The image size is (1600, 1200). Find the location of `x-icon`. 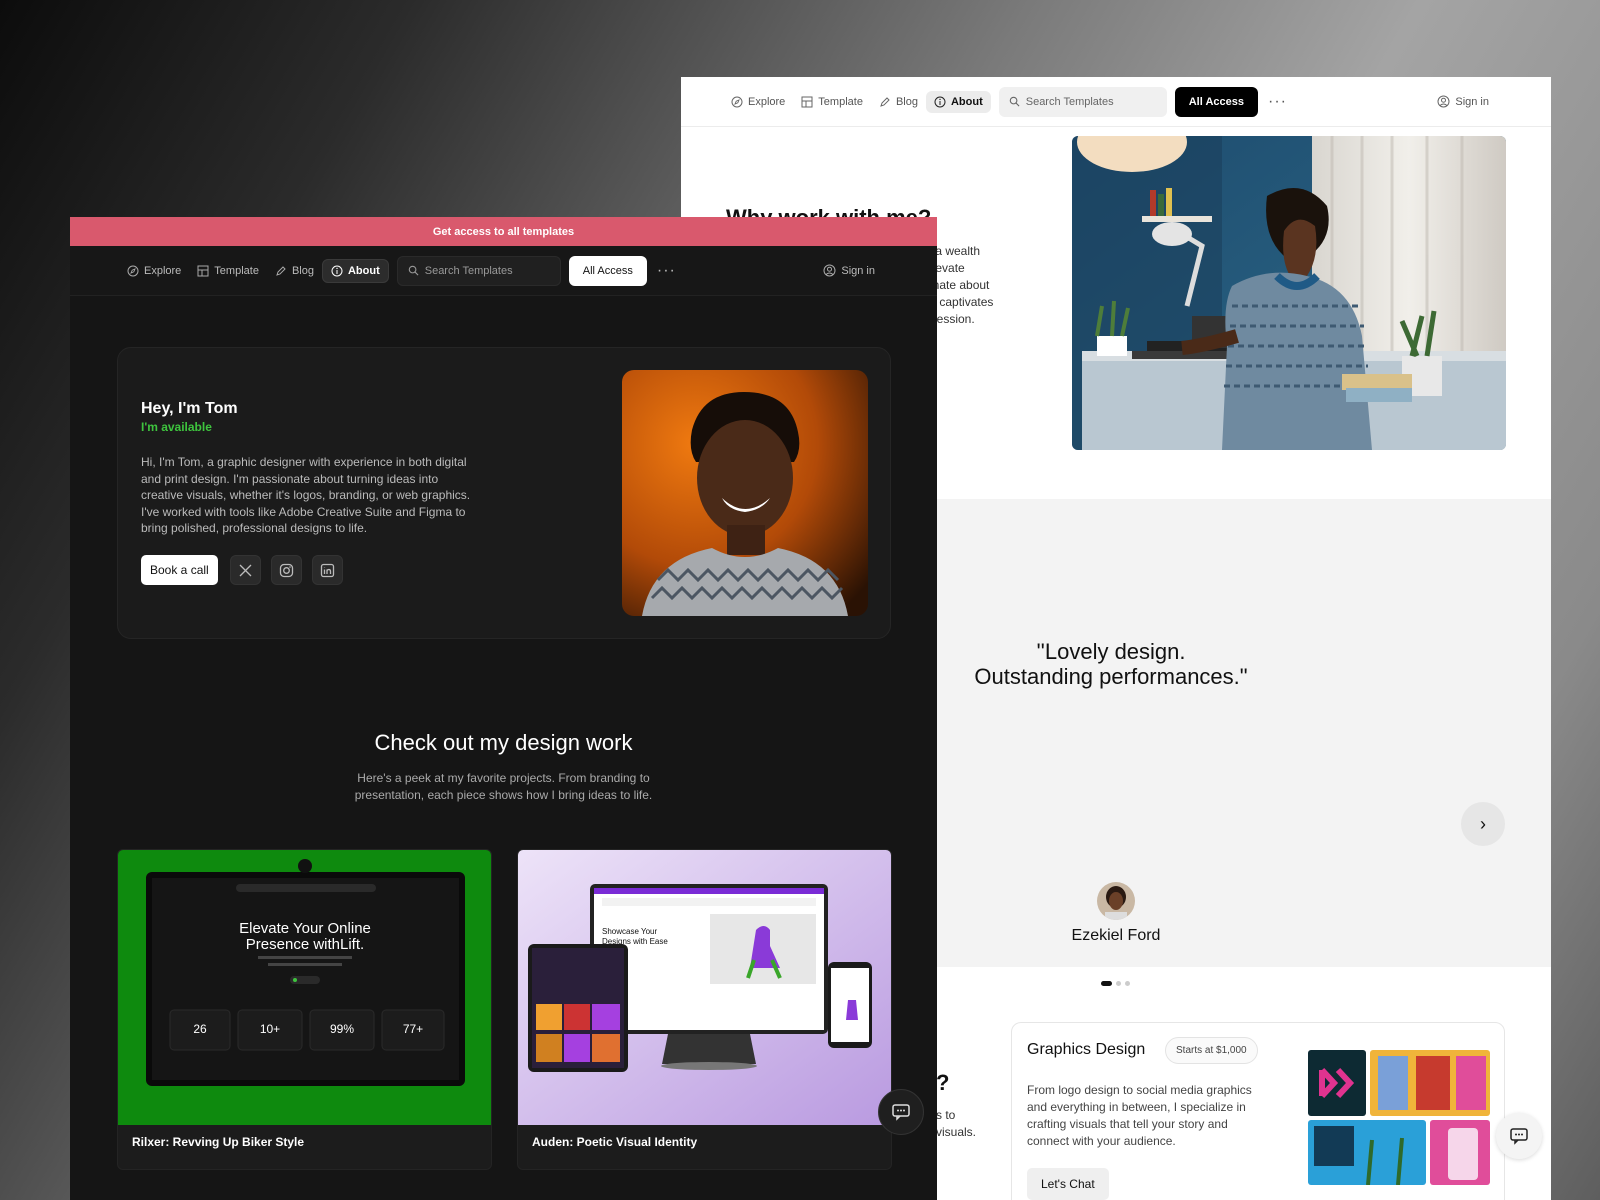

x-icon is located at coordinates (245, 570).